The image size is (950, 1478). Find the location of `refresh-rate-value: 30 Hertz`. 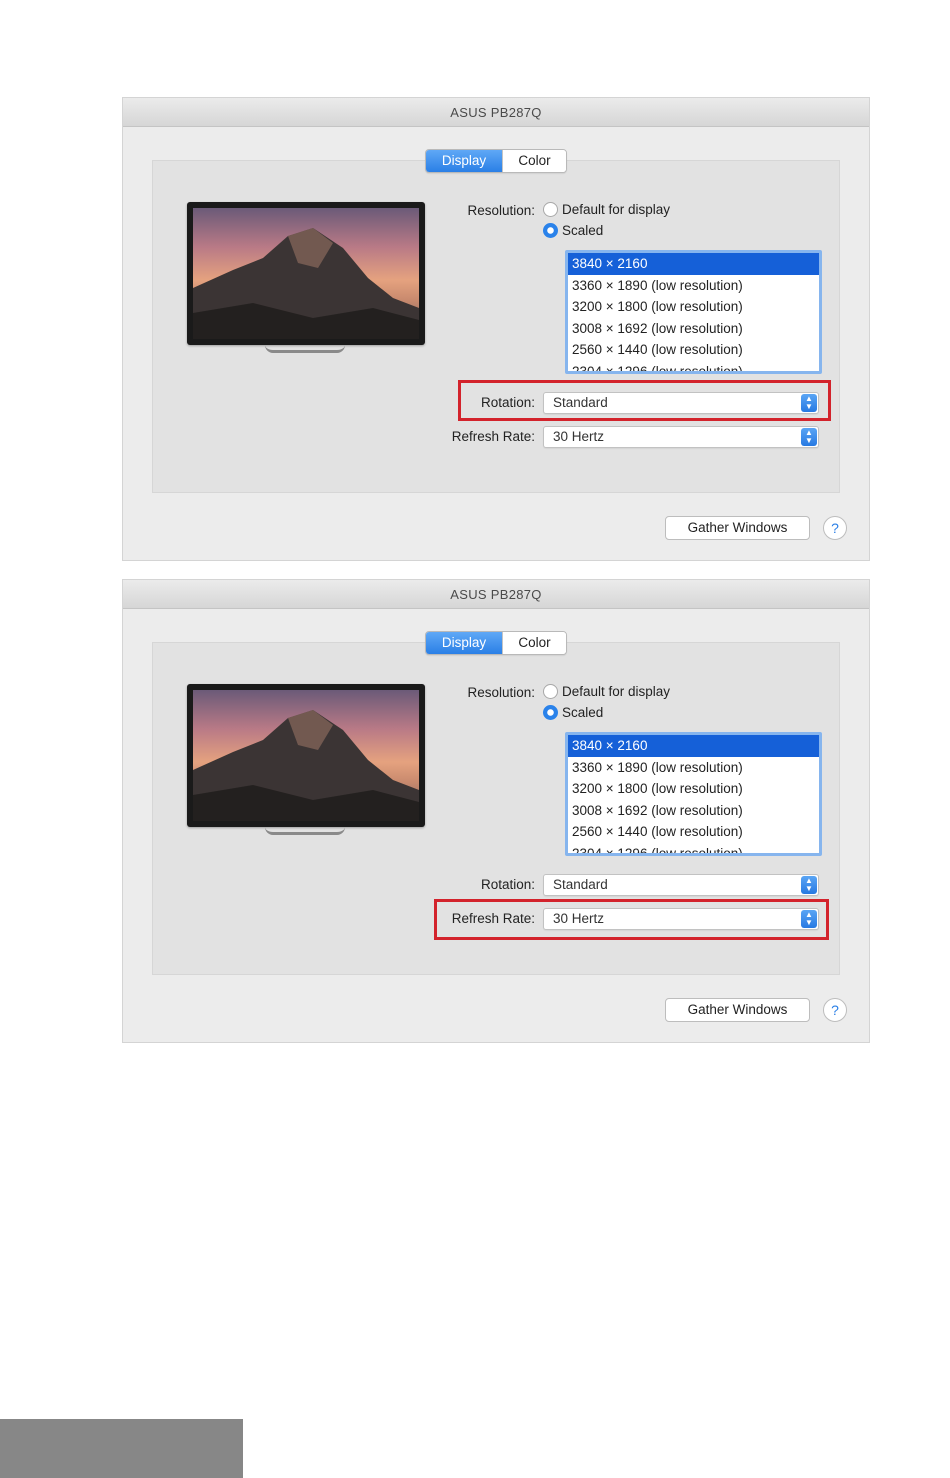

refresh-rate-value: 30 Hertz is located at coordinates (579, 436).